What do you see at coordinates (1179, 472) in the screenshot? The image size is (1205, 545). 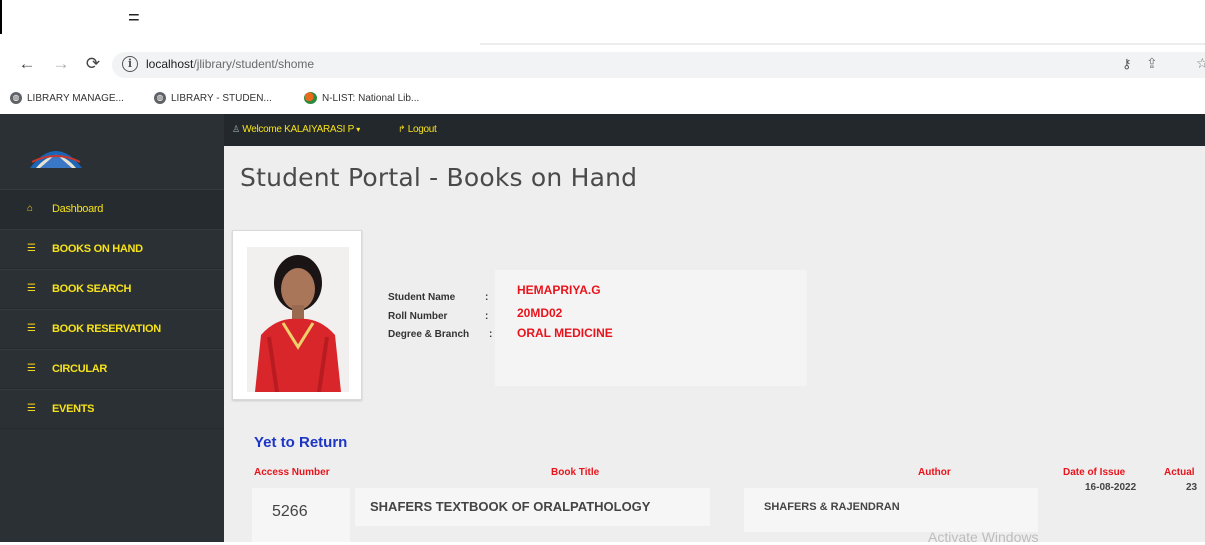 I see `col-actual: Actual` at bounding box center [1179, 472].